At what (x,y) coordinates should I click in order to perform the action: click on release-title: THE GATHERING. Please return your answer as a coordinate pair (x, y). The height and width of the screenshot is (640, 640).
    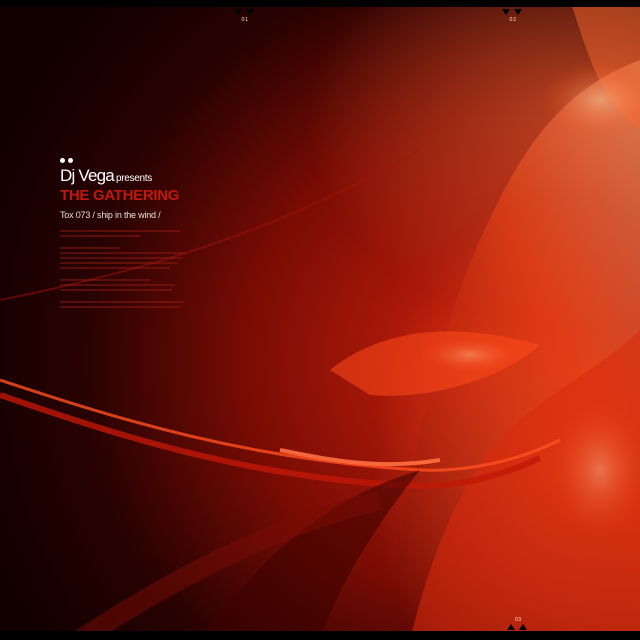
    Looking at the image, I should click on (120, 195).